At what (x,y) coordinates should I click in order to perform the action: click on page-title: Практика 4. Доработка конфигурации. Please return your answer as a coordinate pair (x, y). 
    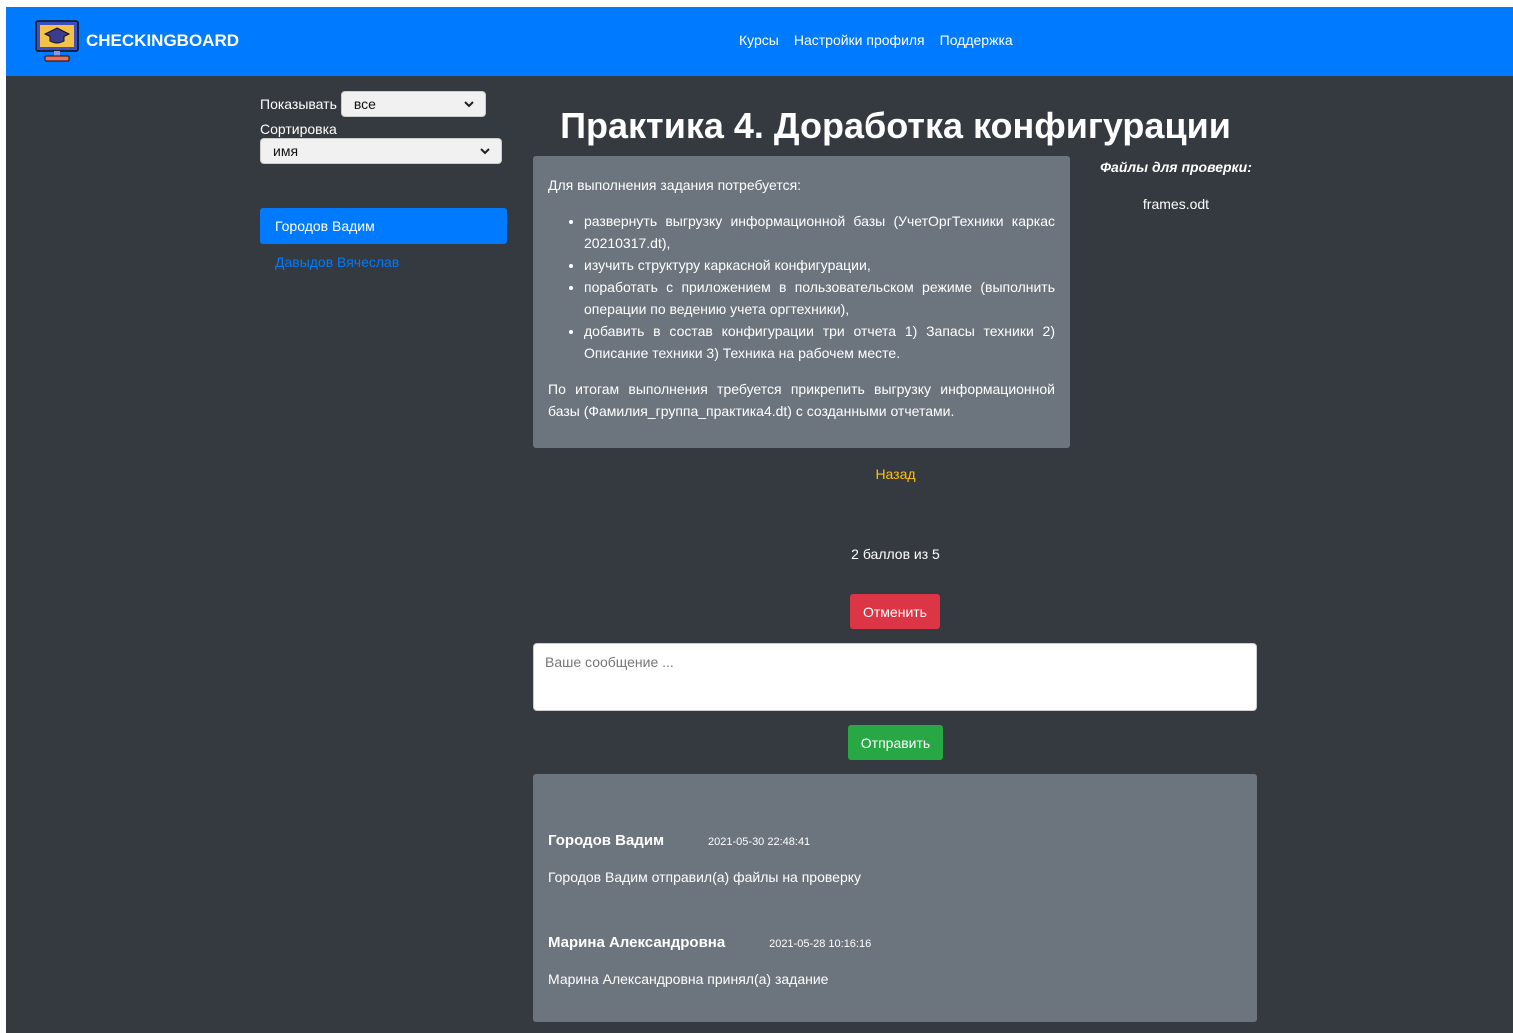
    Looking at the image, I should click on (895, 125).